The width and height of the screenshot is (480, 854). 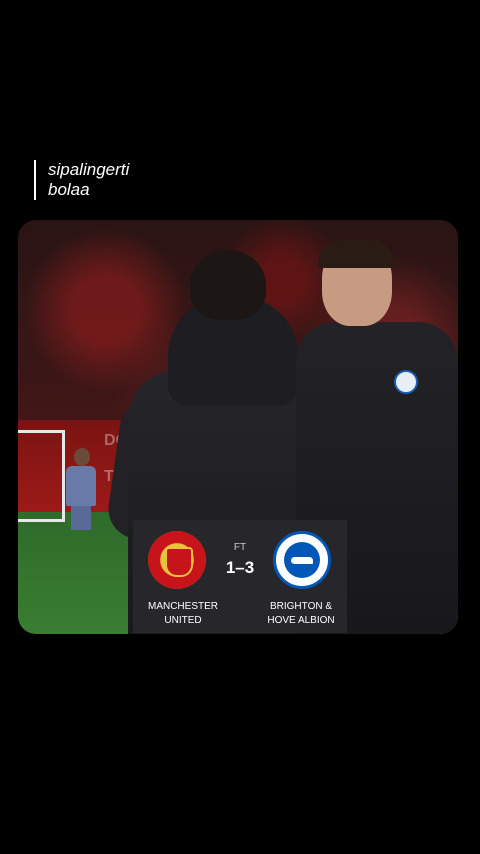 What do you see at coordinates (406, 382) in the screenshot?
I see `club-badge-icon` at bounding box center [406, 382].